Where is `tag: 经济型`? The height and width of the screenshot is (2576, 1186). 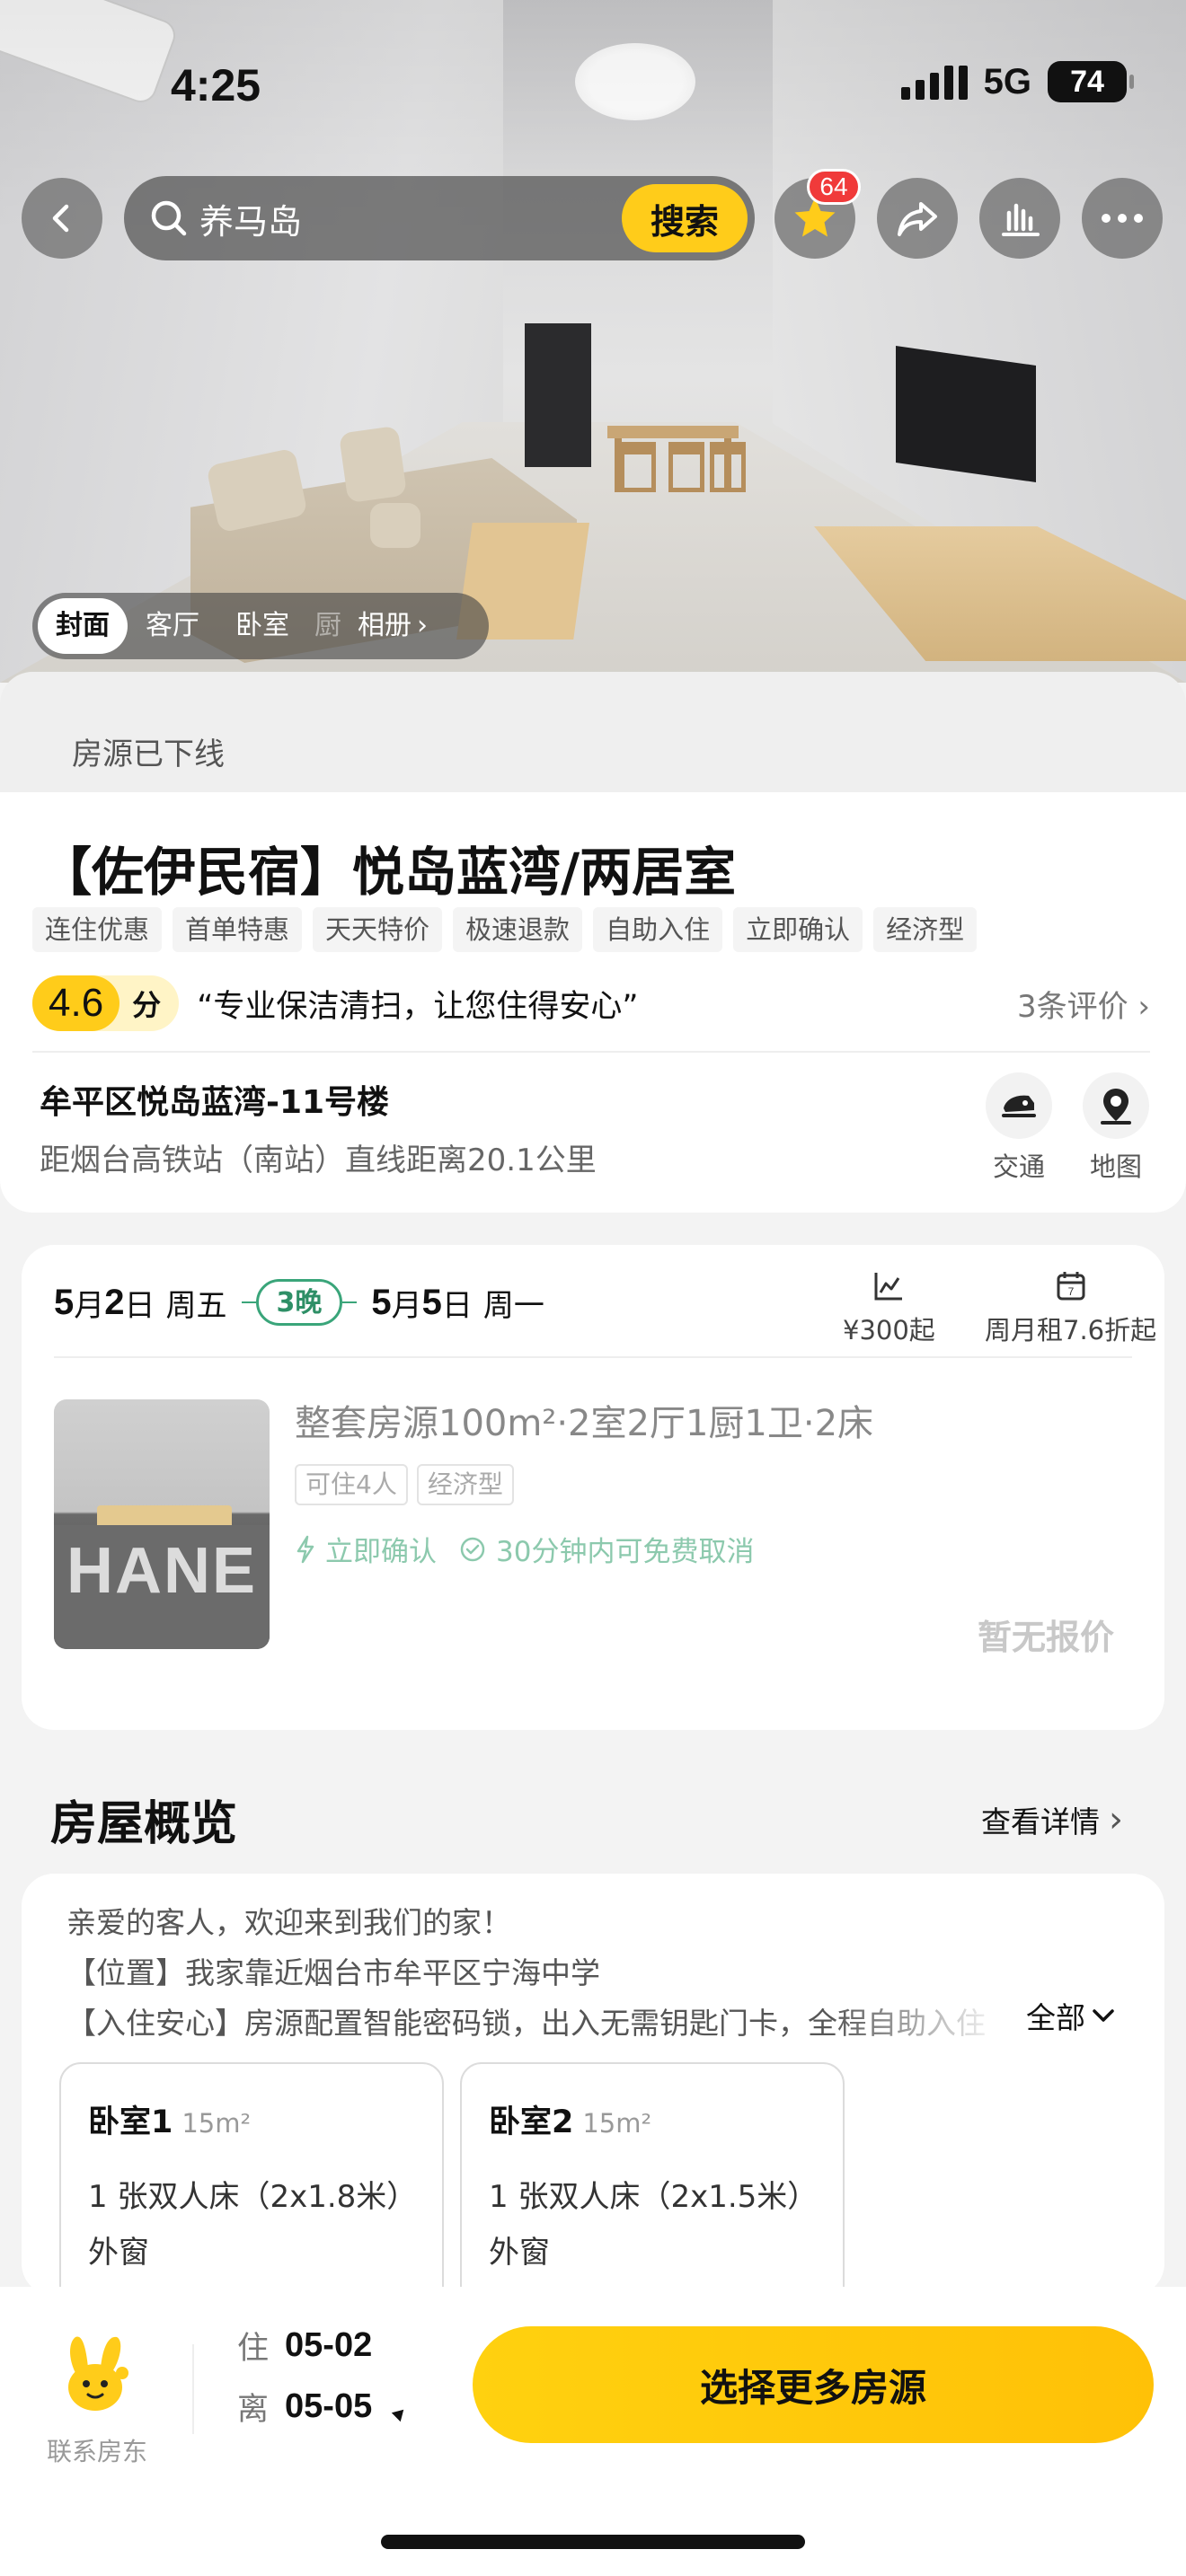 tag: 经济型 is located at coordinates (925, 929).